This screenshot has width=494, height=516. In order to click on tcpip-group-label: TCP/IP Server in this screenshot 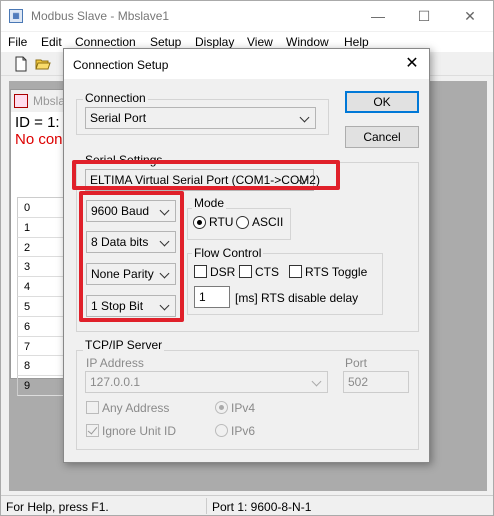, I will do `click(124, 345)`.